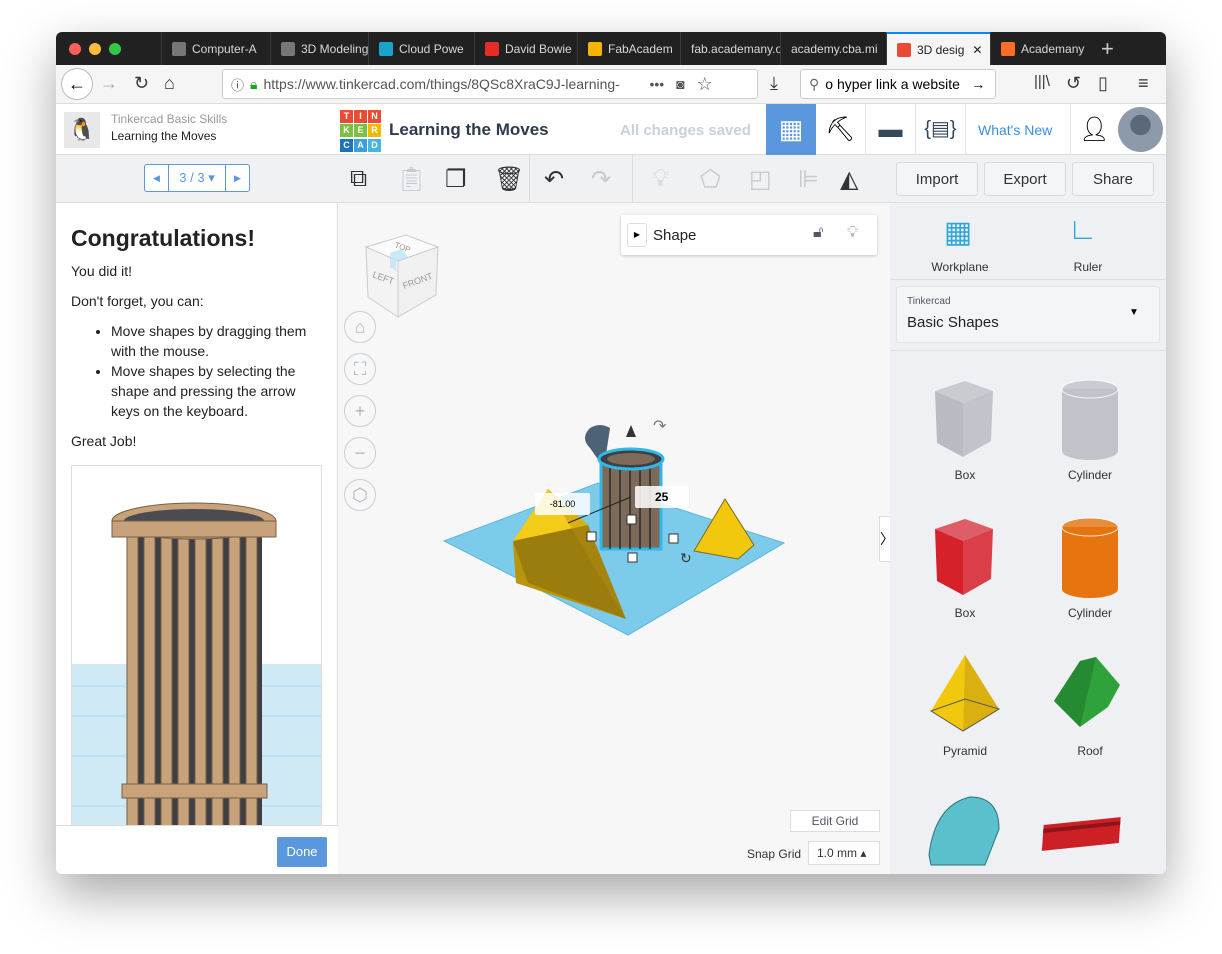 The height and width of the screenshot is (954, 1222). What do you see at coordinates (1107, 49) in the screenshot?
I see `new-tab-button: +` at bounding box center [1107, 49].